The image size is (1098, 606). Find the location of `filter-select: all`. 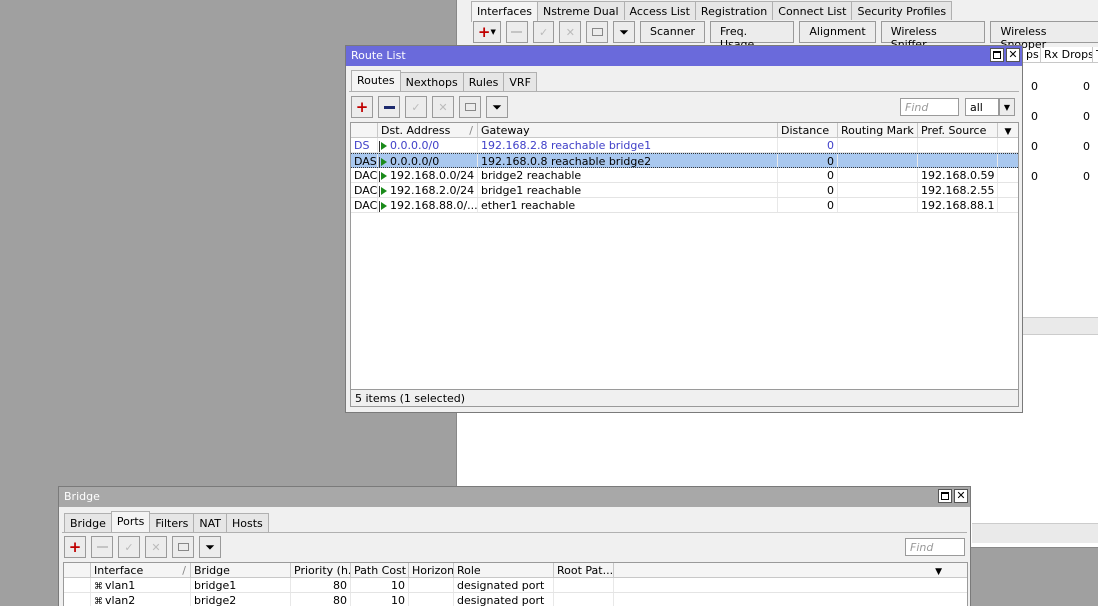

filter-select: all is located at coordinates (982, 107).